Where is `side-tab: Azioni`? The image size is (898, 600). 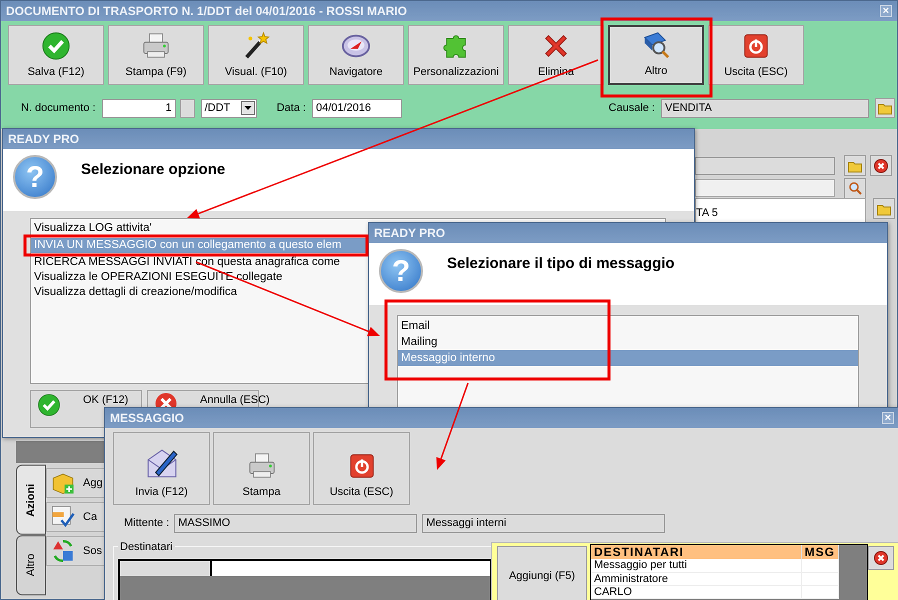
side-tab: Azioni is located at coordinates (31, 500).